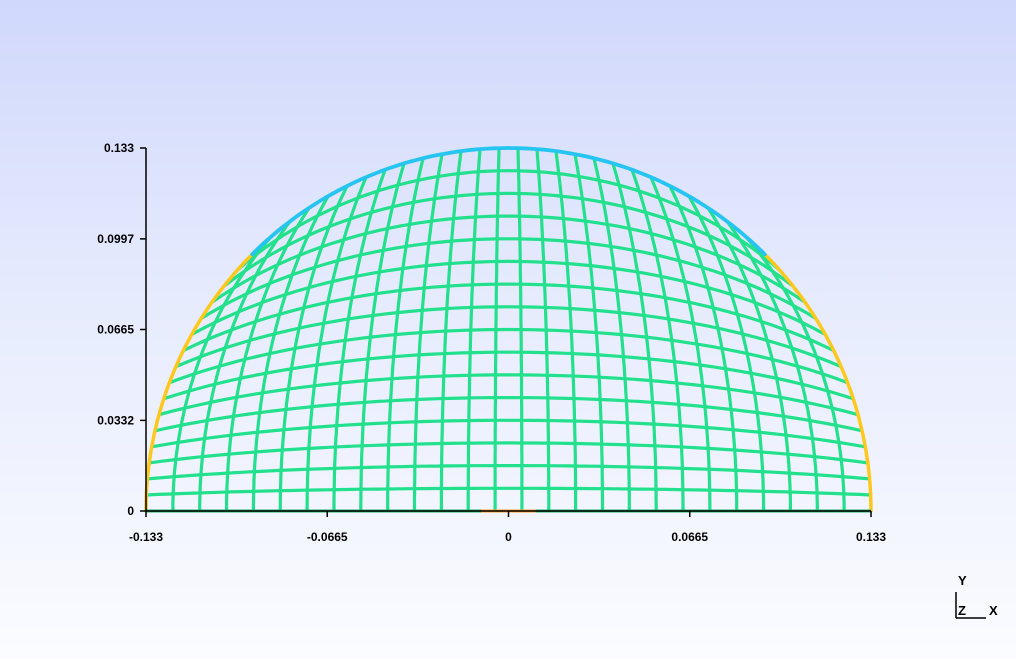 Image resolution: width=1016 pixels, height=659 pixels. I want to click on x-tick-label: -0.0665, so click(327, 537).